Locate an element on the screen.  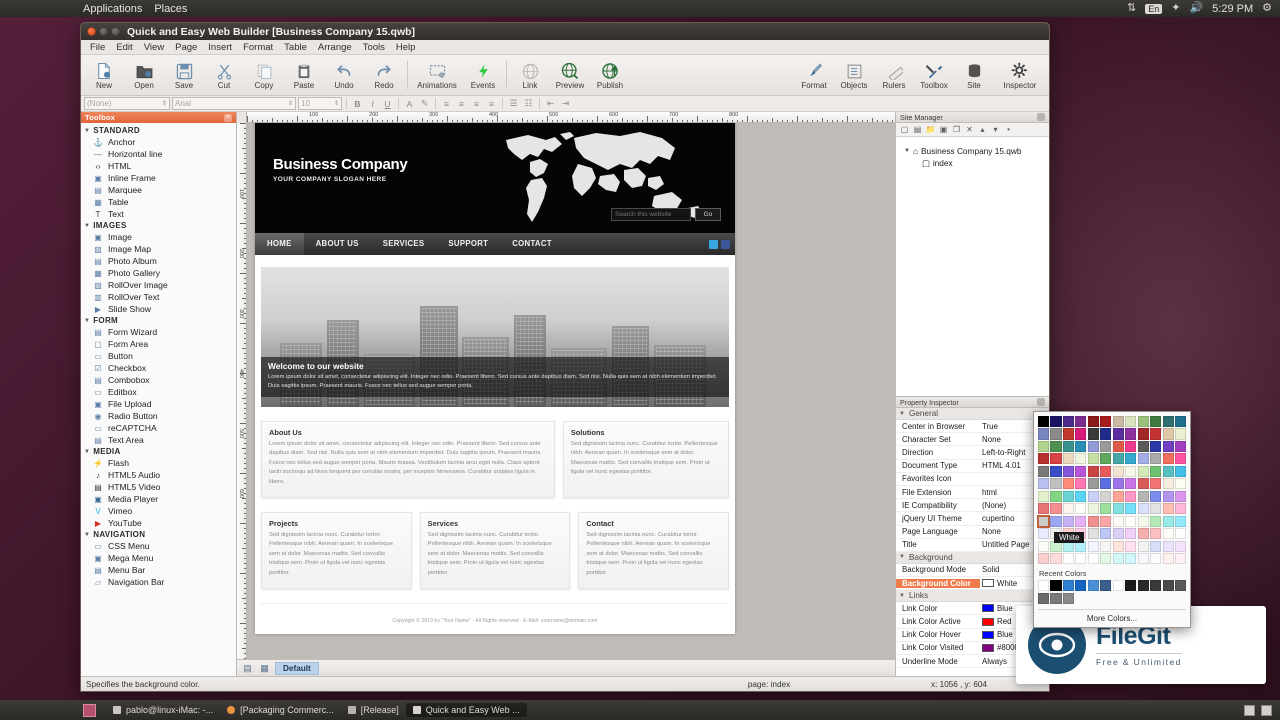
toolbox-item-mega-menu: ▣ Mega Menu is located at coordinates (158, 558).